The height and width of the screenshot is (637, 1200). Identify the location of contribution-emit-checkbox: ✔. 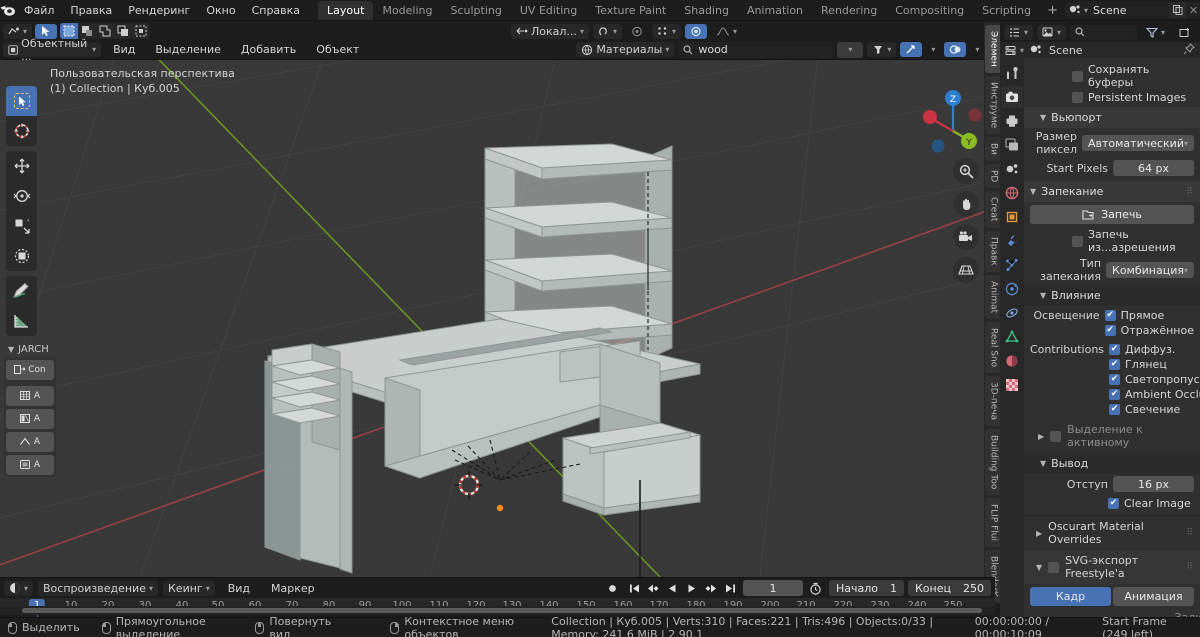
(1114, 409).